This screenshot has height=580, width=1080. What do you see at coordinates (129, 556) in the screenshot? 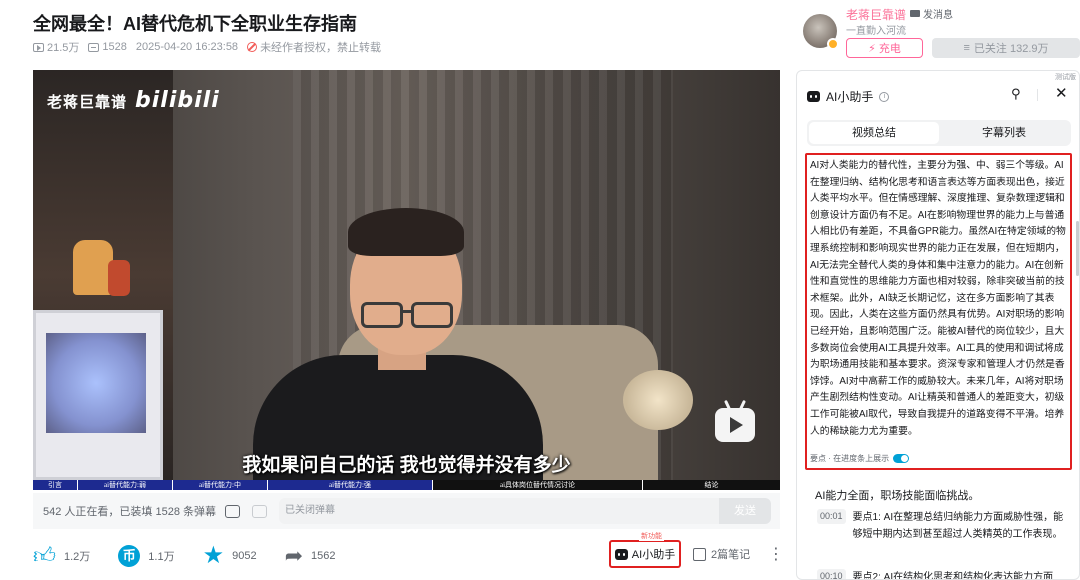
I see `coin-icon: 币` at bounding box center [129, 556].